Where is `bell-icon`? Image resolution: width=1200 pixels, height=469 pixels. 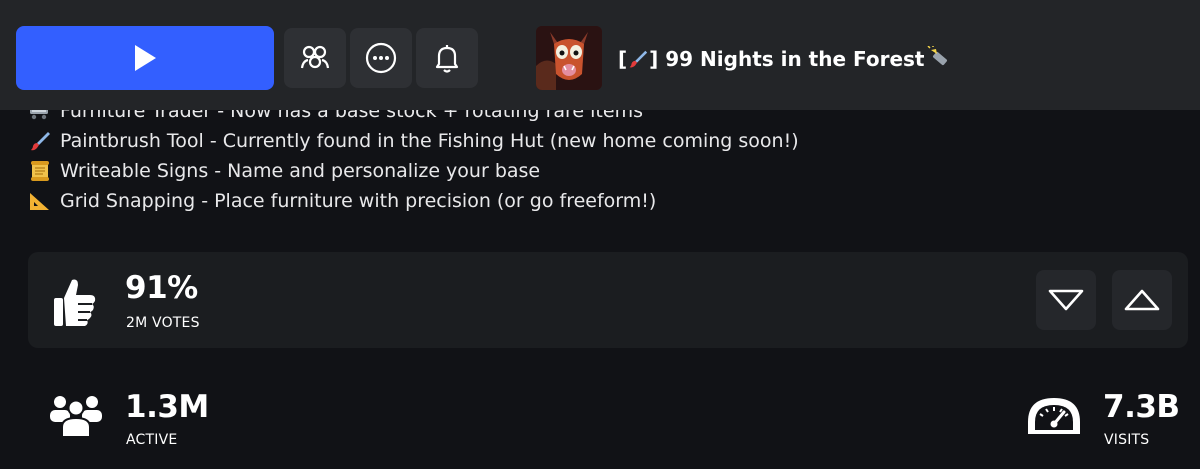
bell-icon is located at coordinates (447, 59).